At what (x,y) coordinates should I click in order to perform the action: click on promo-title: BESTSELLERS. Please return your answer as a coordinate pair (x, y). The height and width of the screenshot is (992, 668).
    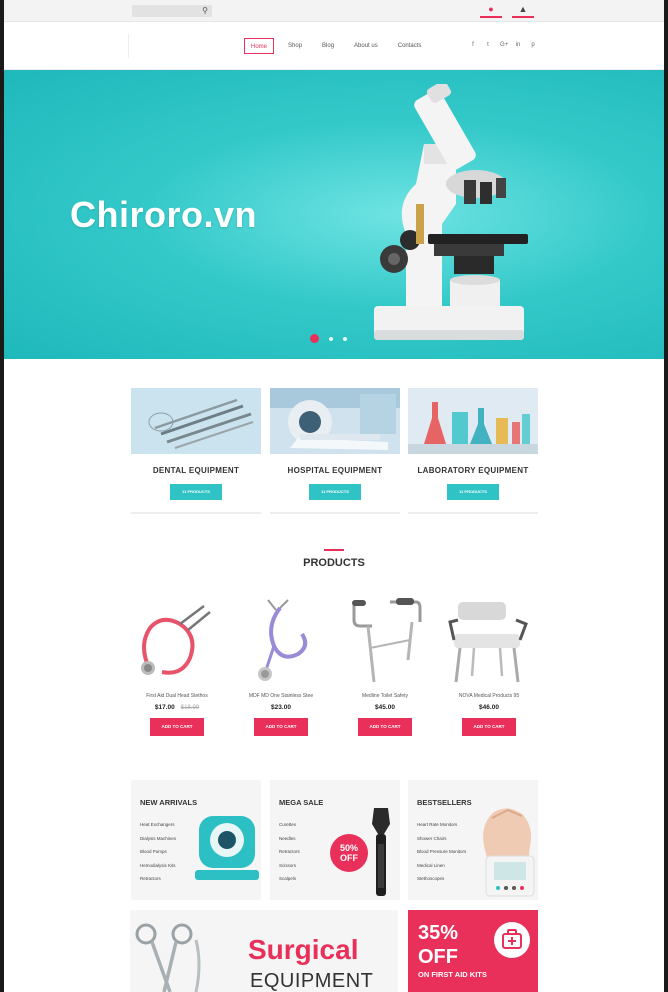
    Looking at the image, I should click on (444, 802).